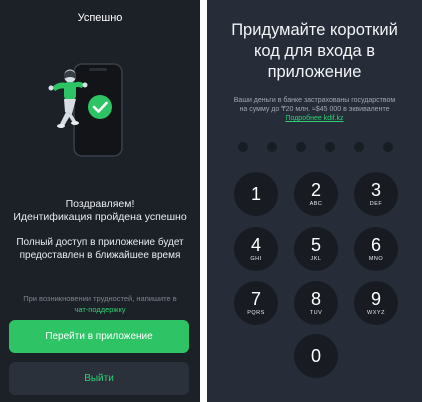 This screenshot has width=422, height=402. What do you see at coordinates (316, 258) in the screenshot?
I see `key-letters: JKL` at bounding box center [316, 258].